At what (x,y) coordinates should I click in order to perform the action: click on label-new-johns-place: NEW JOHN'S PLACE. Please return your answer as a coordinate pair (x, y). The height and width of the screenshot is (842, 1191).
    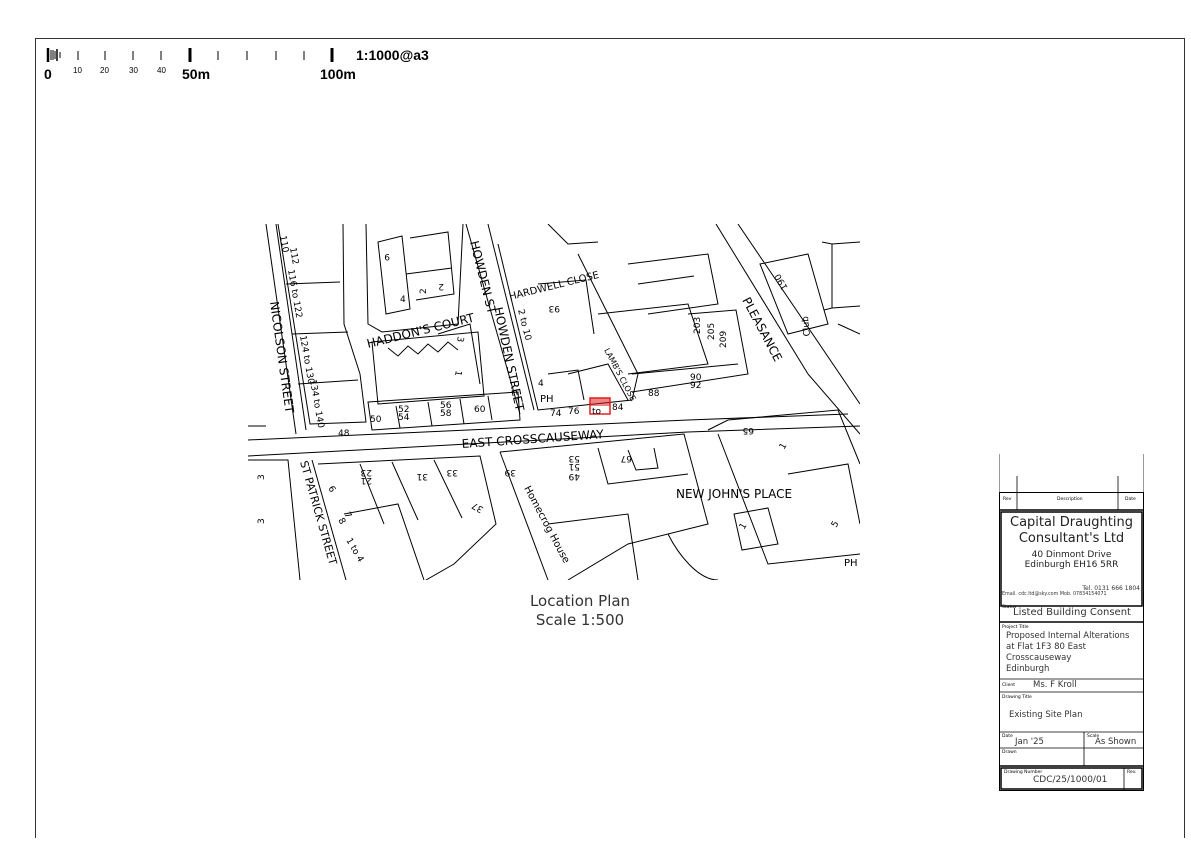
    Looking at the image, I should click on (734, 494).